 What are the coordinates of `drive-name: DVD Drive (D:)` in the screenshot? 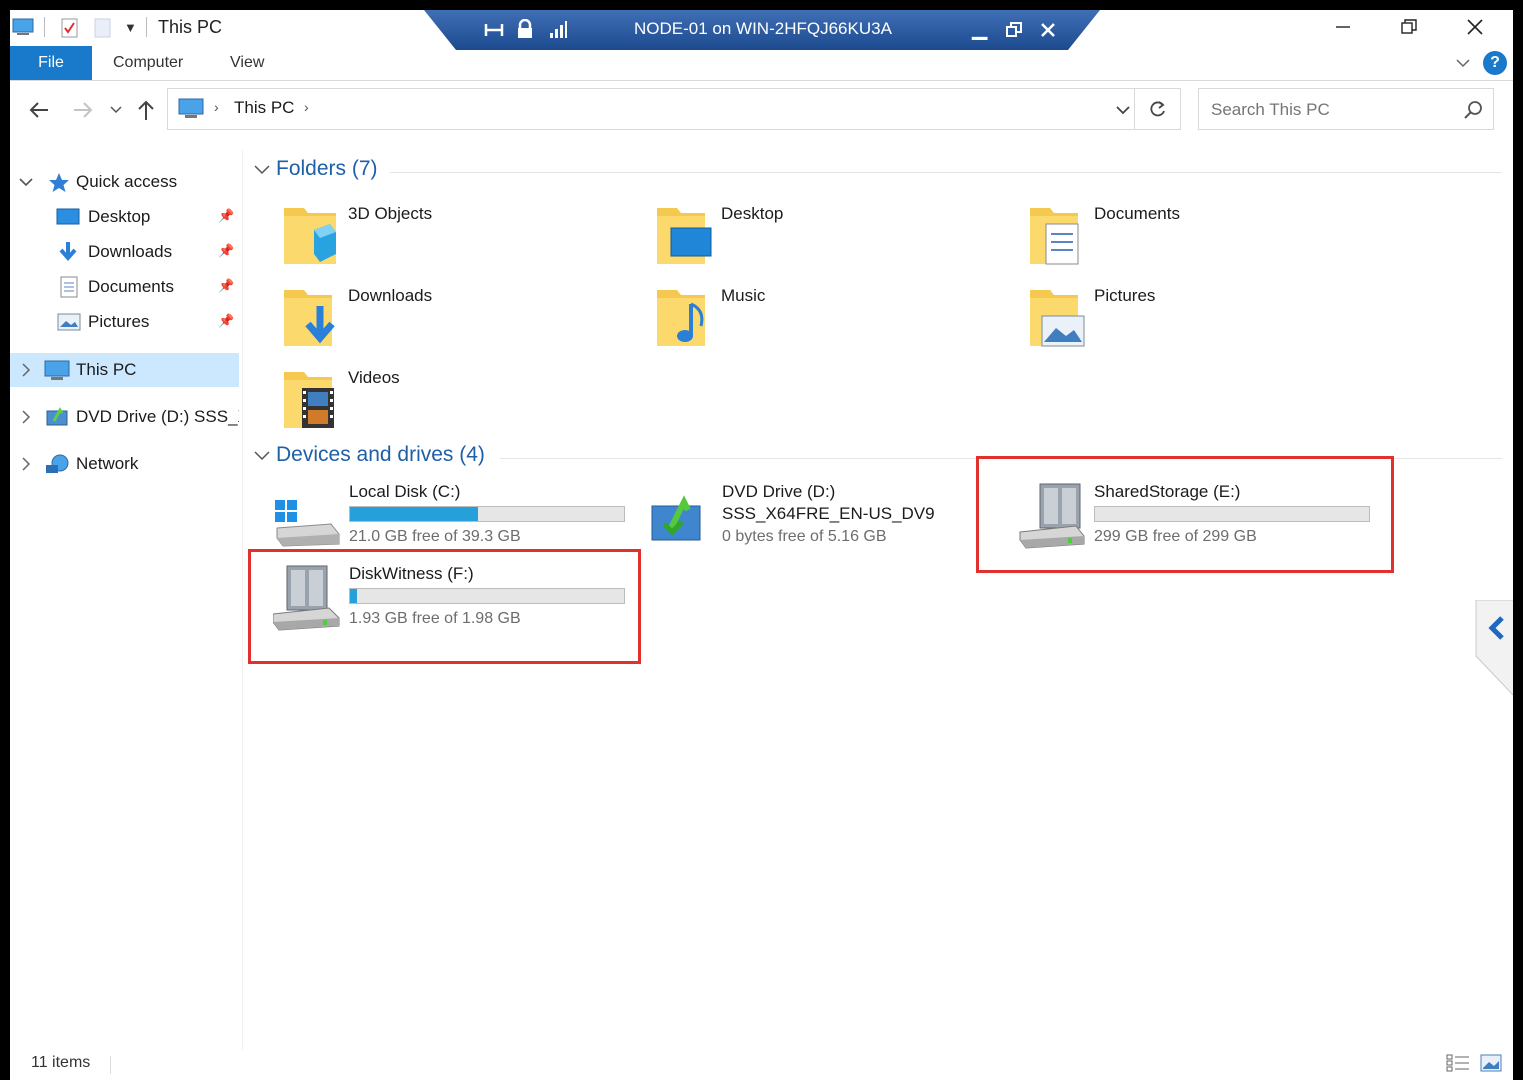 It's located at (779, 491).